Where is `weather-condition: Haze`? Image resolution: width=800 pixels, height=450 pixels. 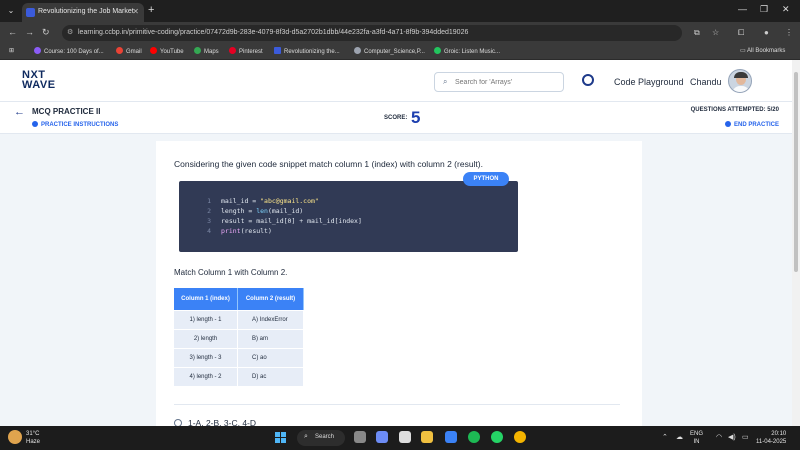
weather-condition: Haze is located at coordinates (33, 442).